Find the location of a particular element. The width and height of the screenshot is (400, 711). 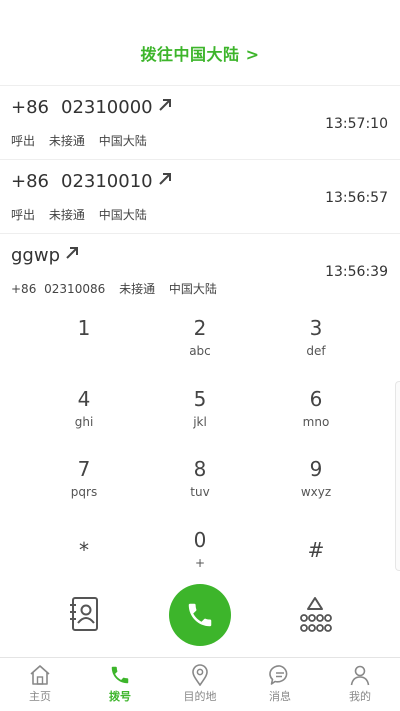

bottom-nav: 主页 拨号 目的地 消息 我的 is located at coordinates (200, 684).